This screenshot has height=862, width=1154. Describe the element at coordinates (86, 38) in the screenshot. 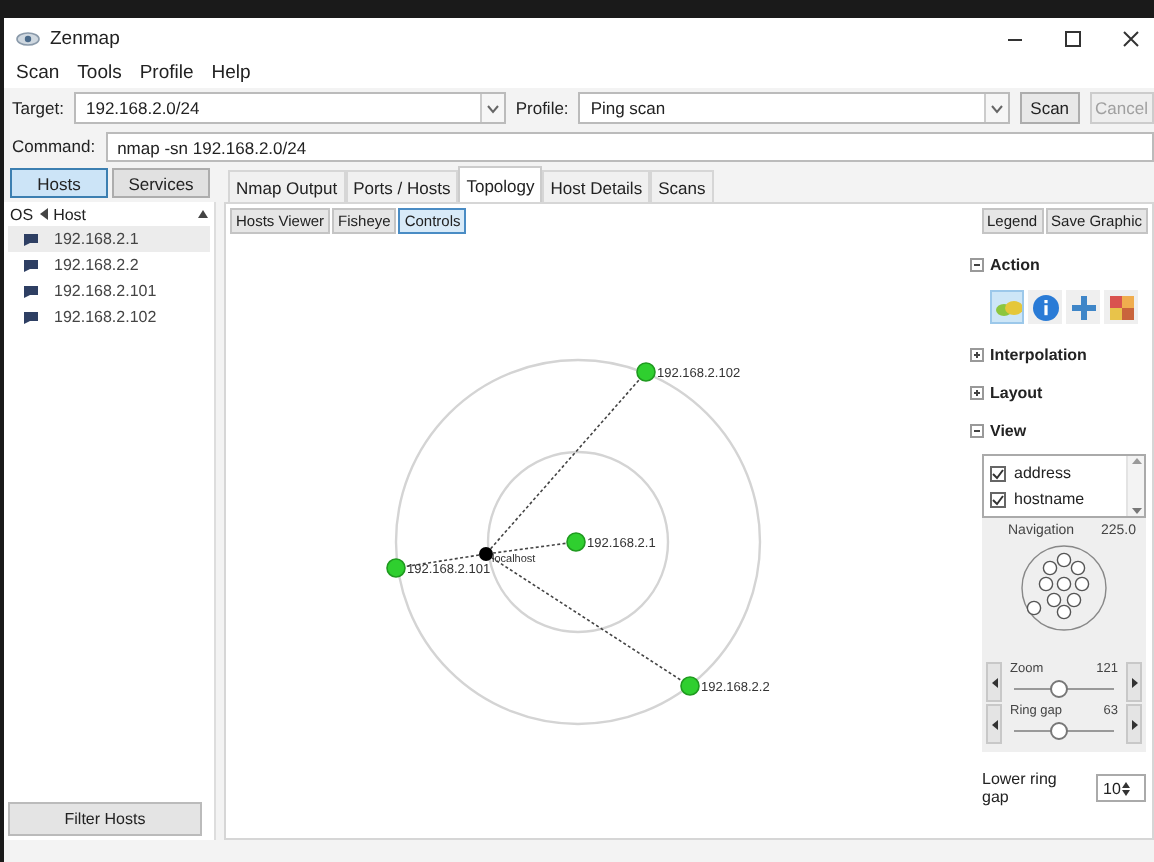

I see `window-title: Zenmap` at that location.